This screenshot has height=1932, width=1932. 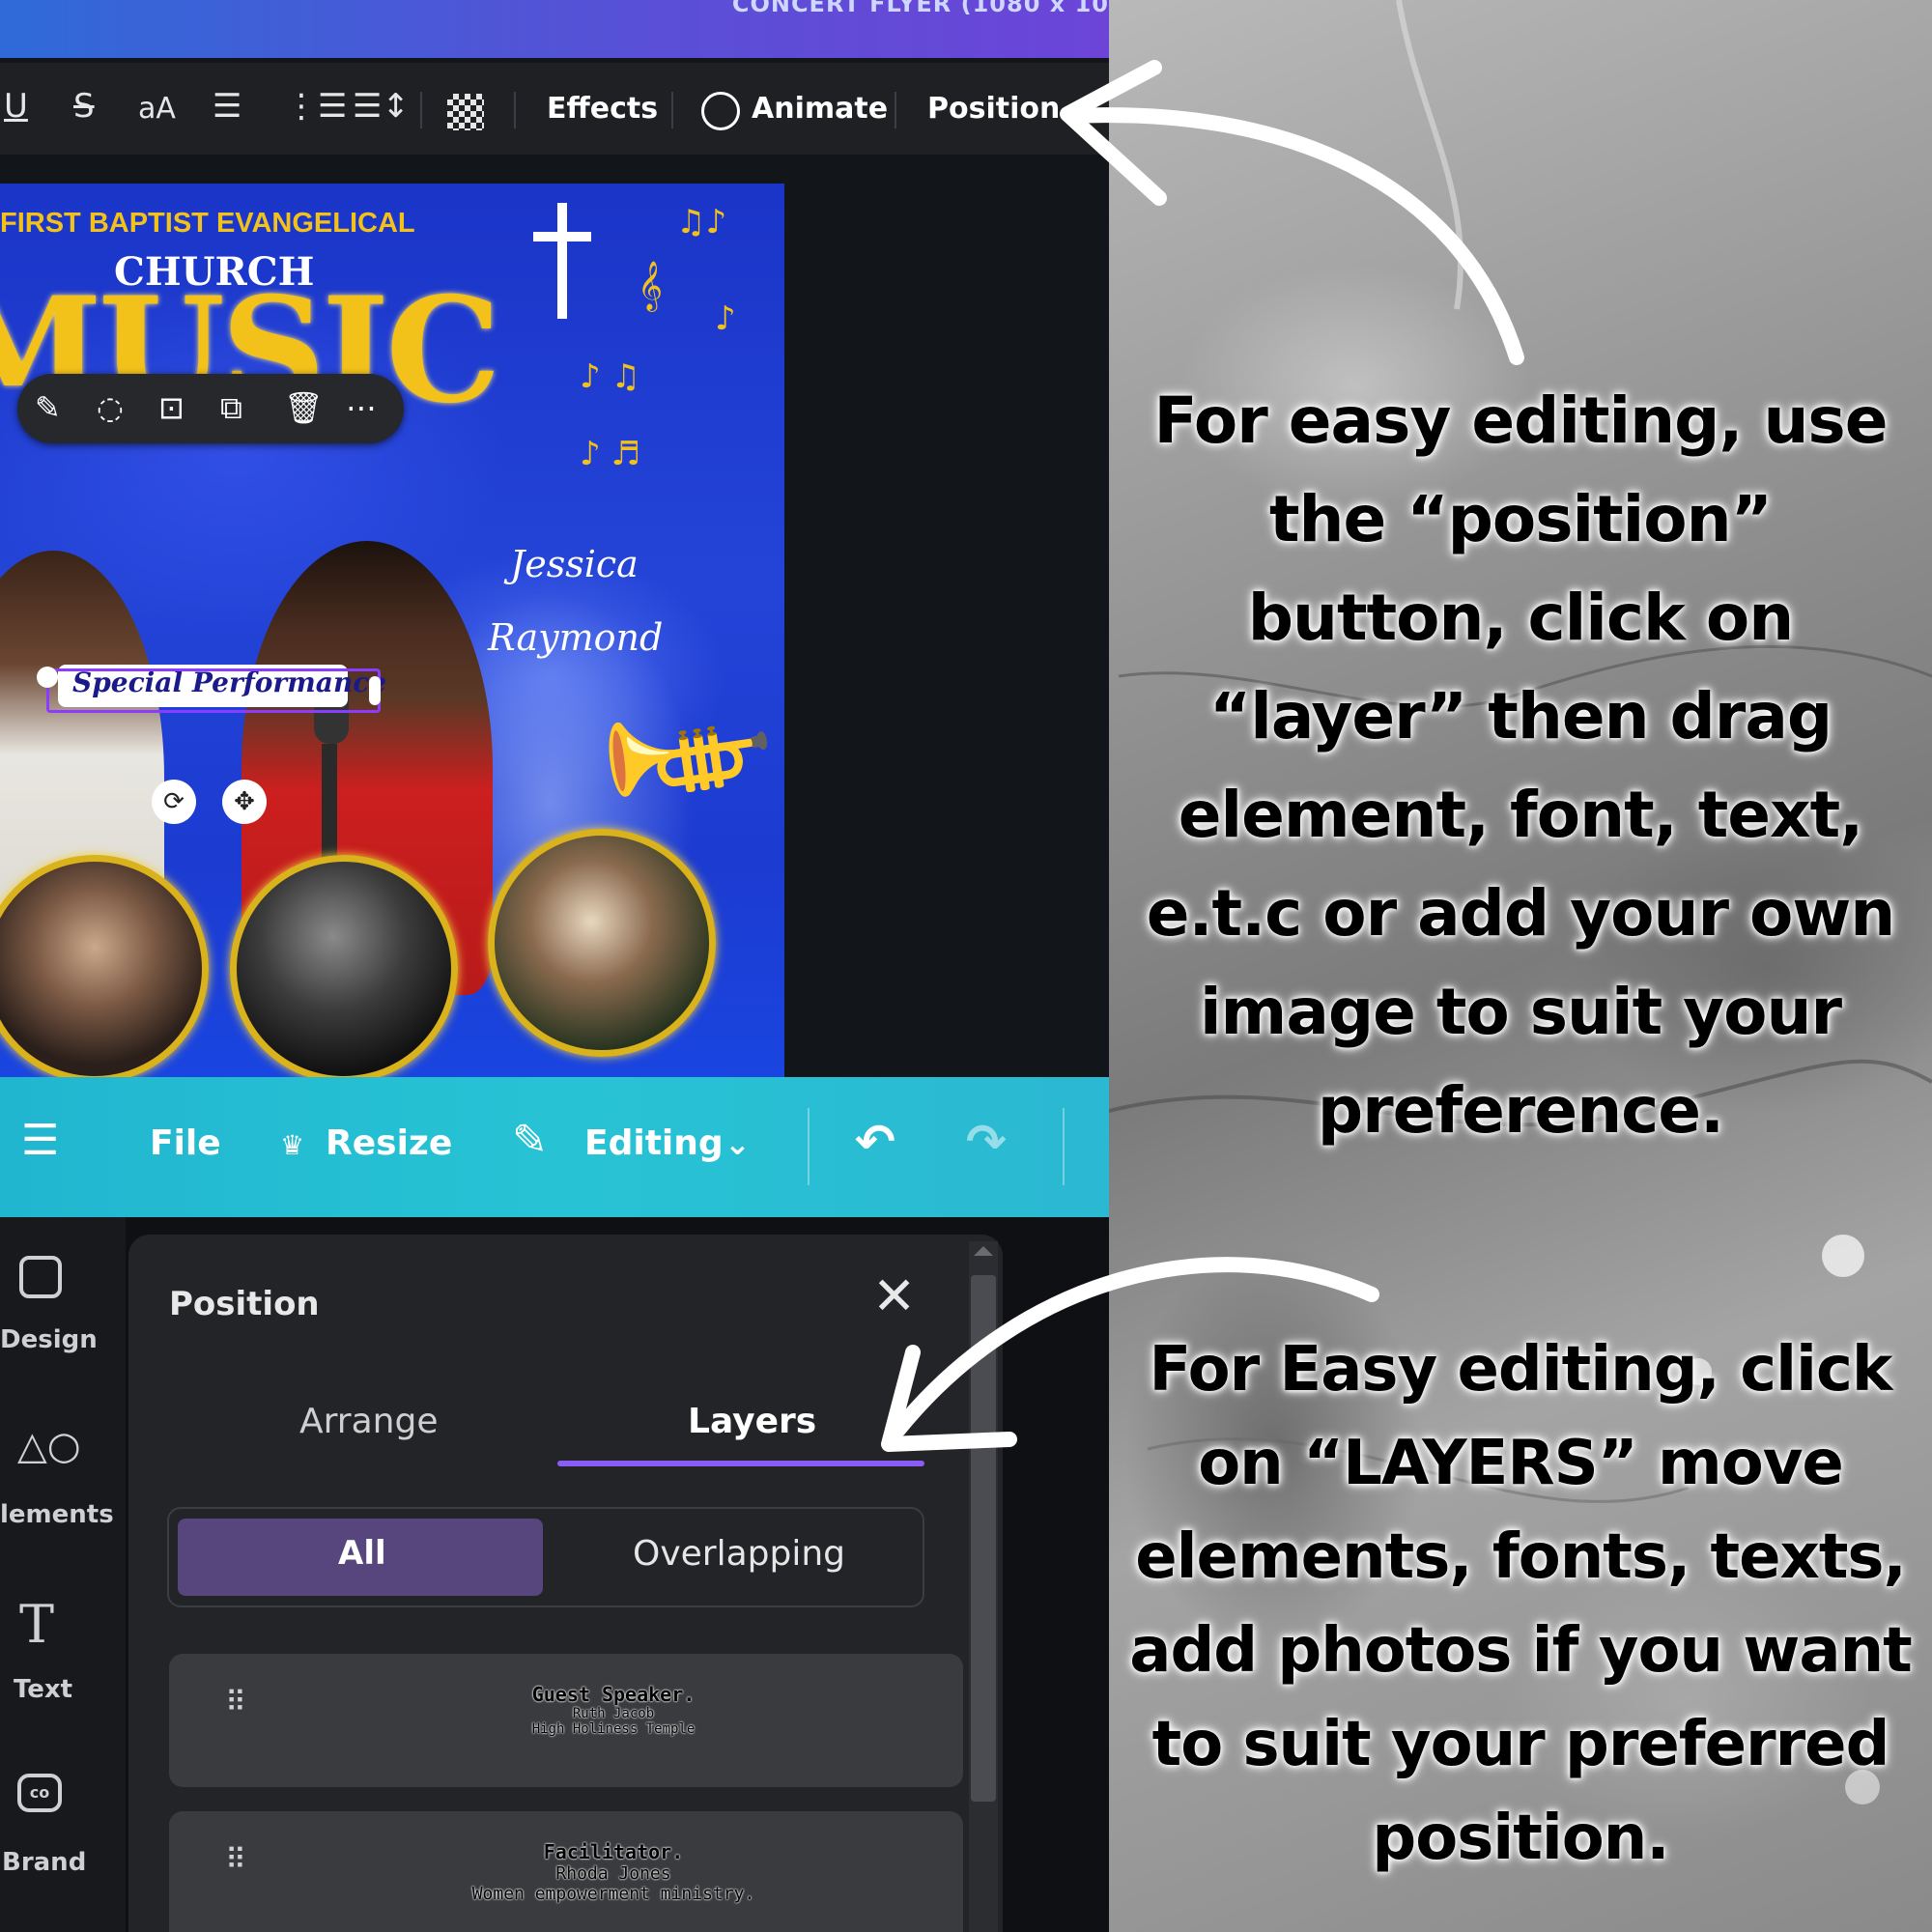 I want to click on arrow-to-layers-tab, so click(x=1130, y=1354).